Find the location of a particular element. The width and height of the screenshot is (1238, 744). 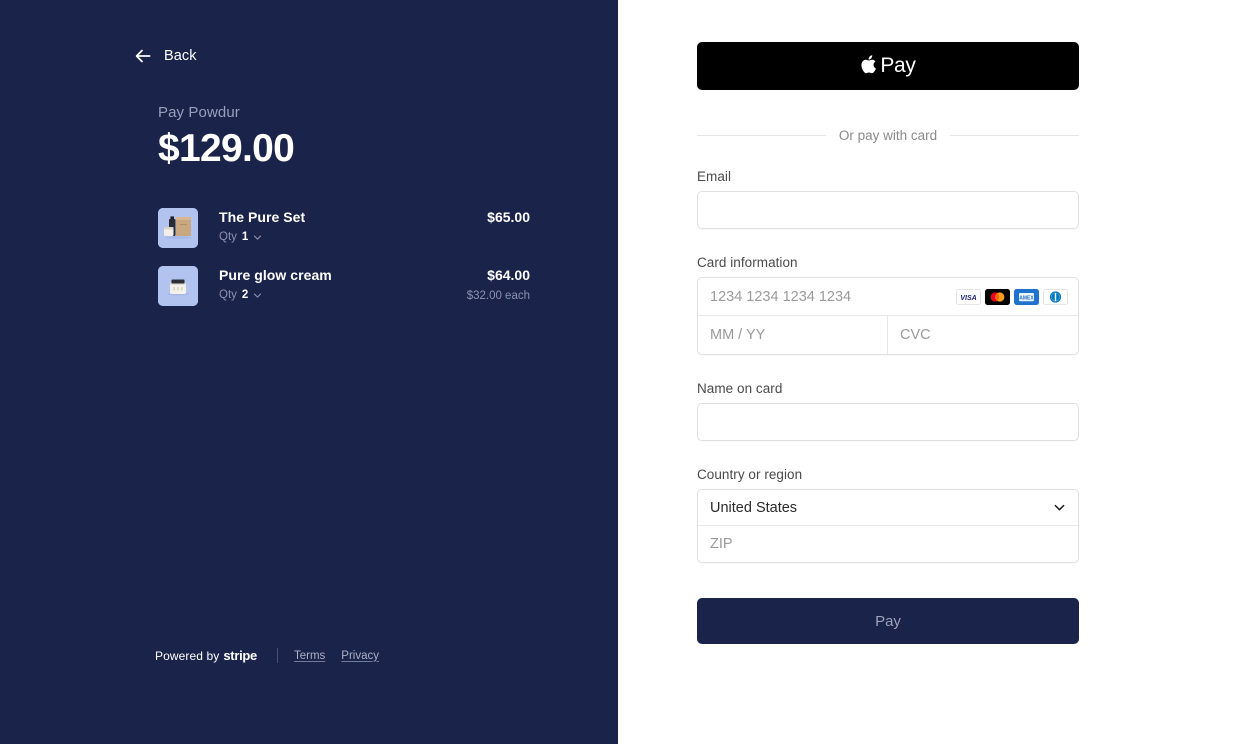

list-item: Pure glow cream Qty 2 $64.00 $32.00 each is located at coordinates (344, 293).